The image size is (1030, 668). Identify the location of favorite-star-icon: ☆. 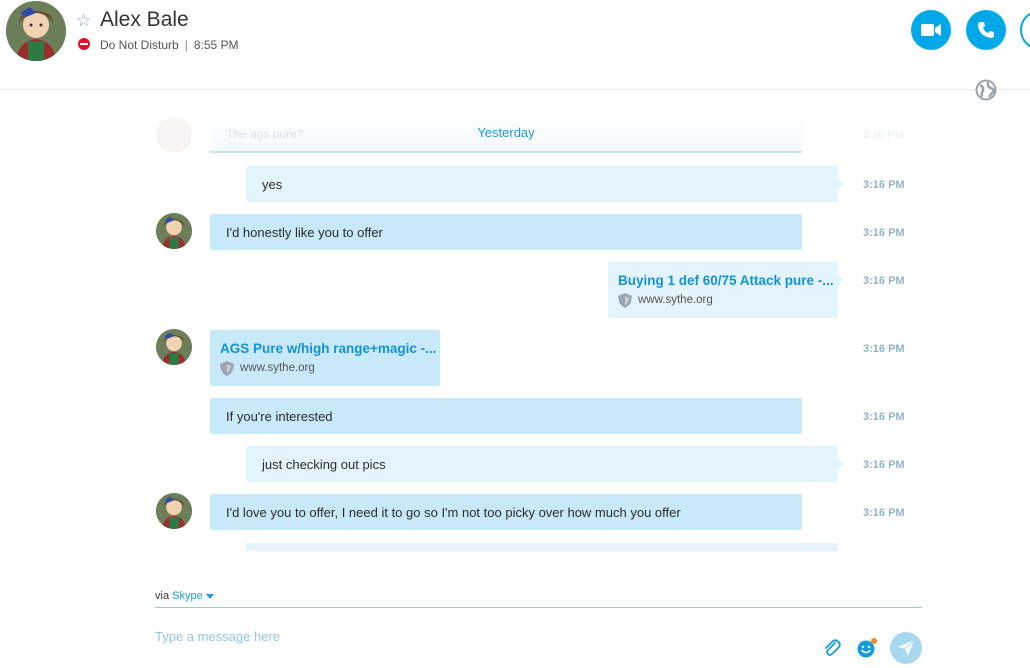
(83, 20).